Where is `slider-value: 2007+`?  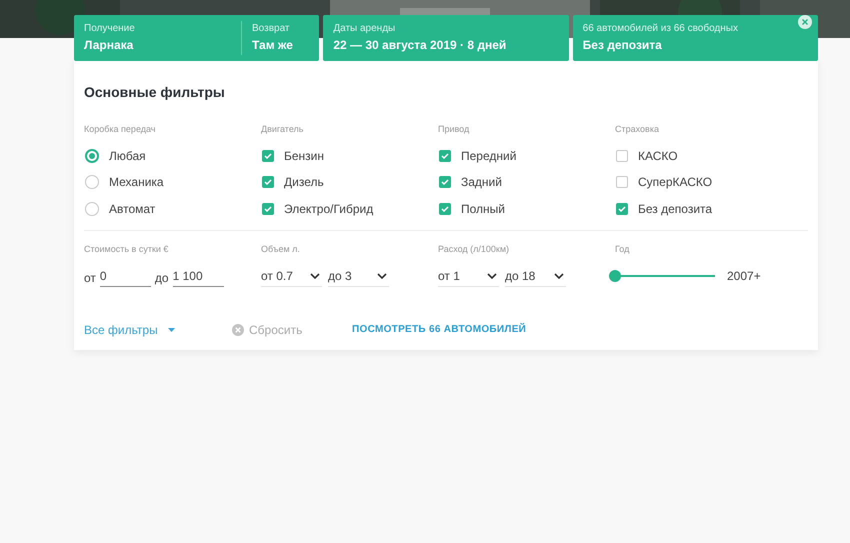
slider-value: 2007+ is located at coordinates (744, 276).